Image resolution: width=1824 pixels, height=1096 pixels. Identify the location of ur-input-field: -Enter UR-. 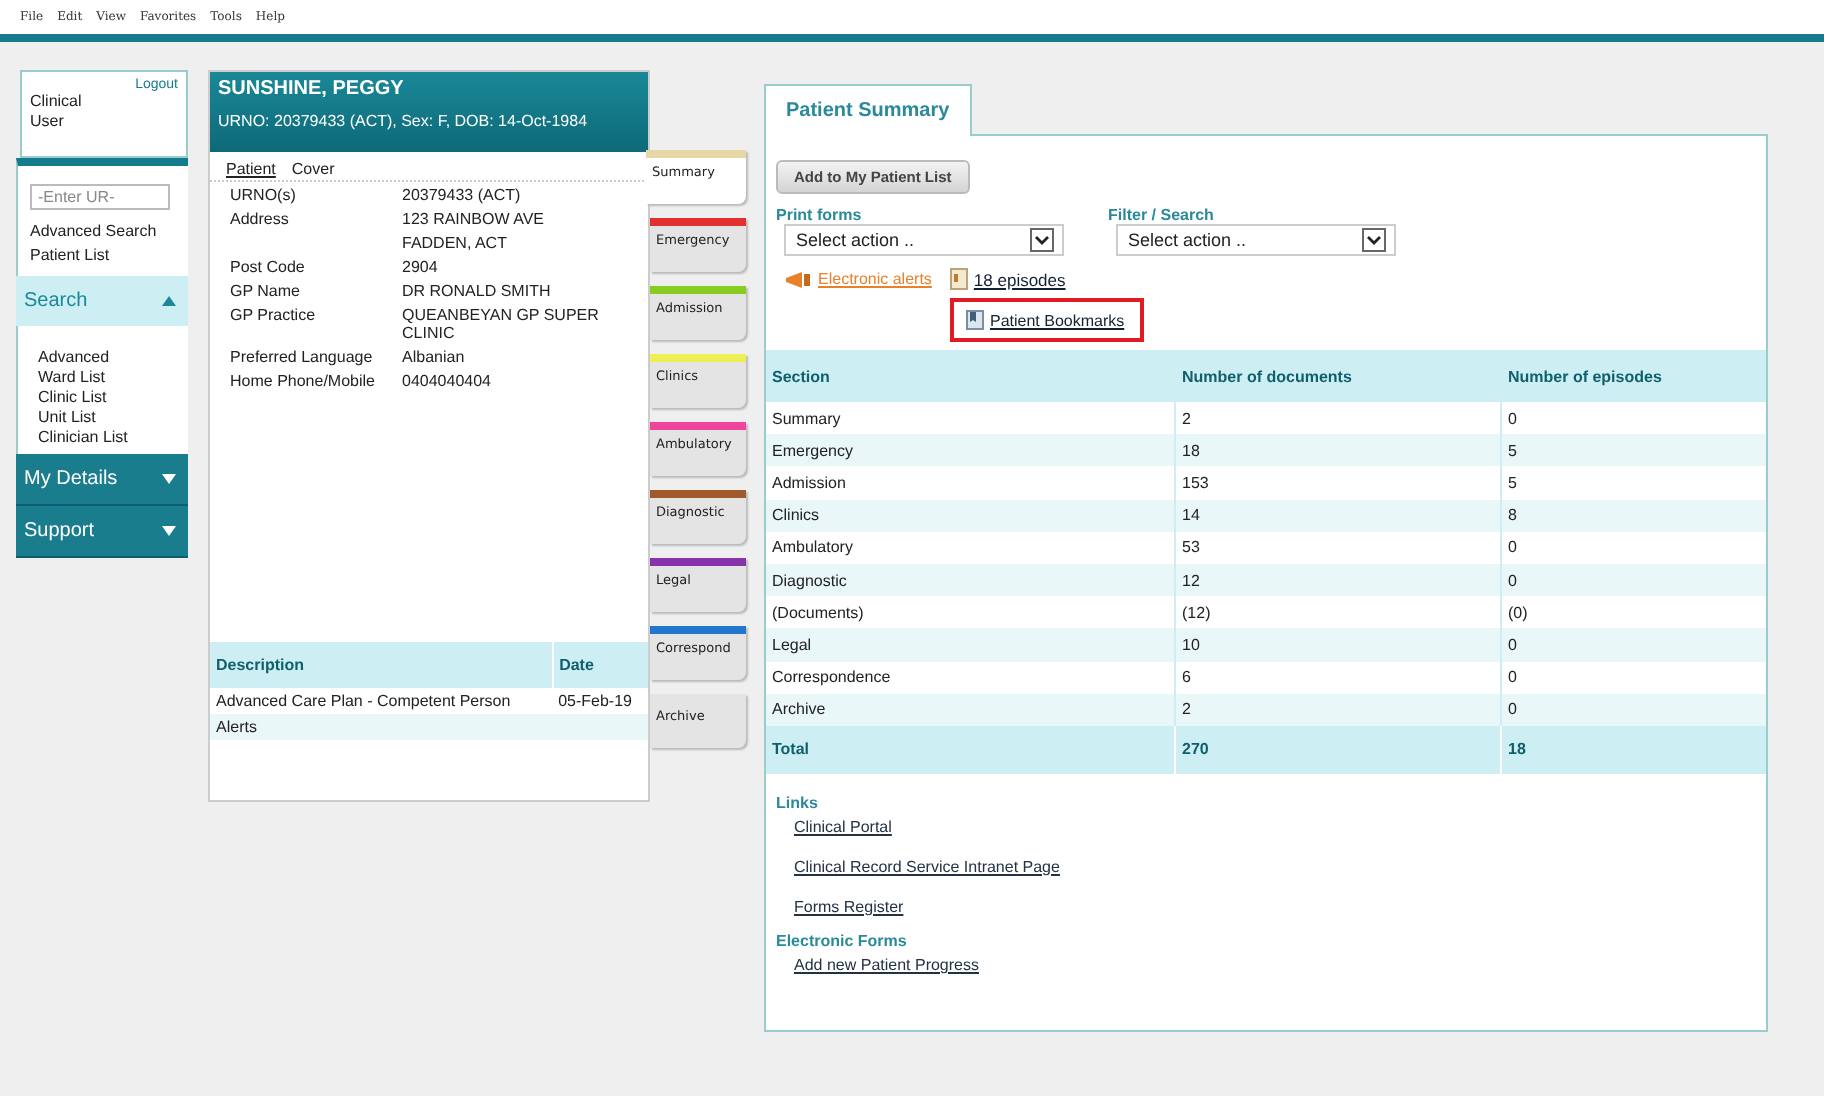
(100, 197).